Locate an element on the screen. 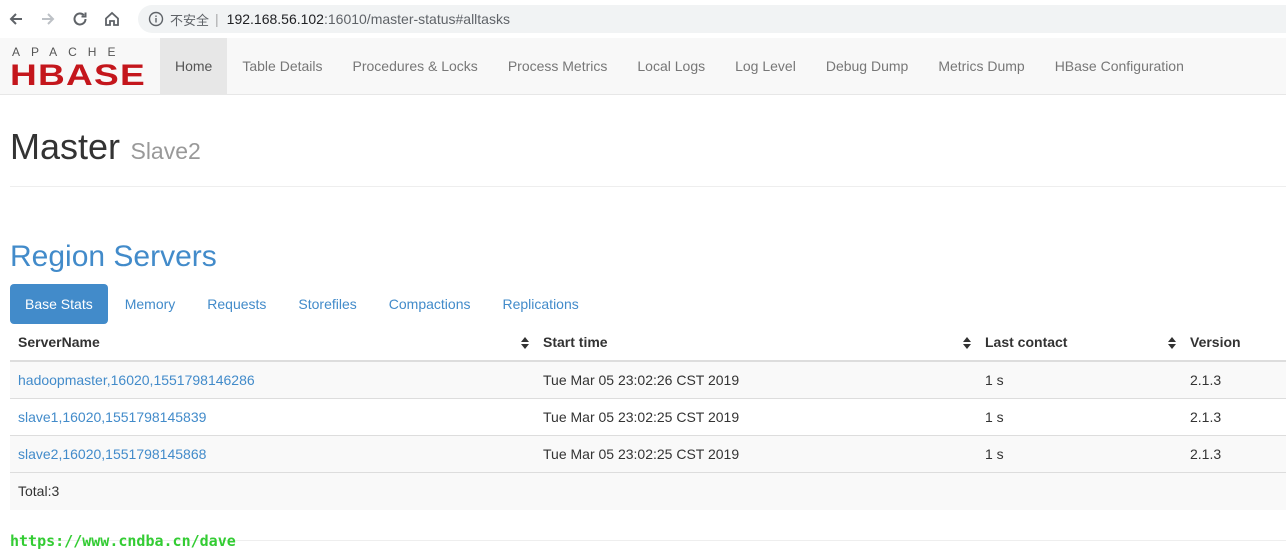  nav-metrics-dump: Metrics Dump is located at coordinates (981, 66).